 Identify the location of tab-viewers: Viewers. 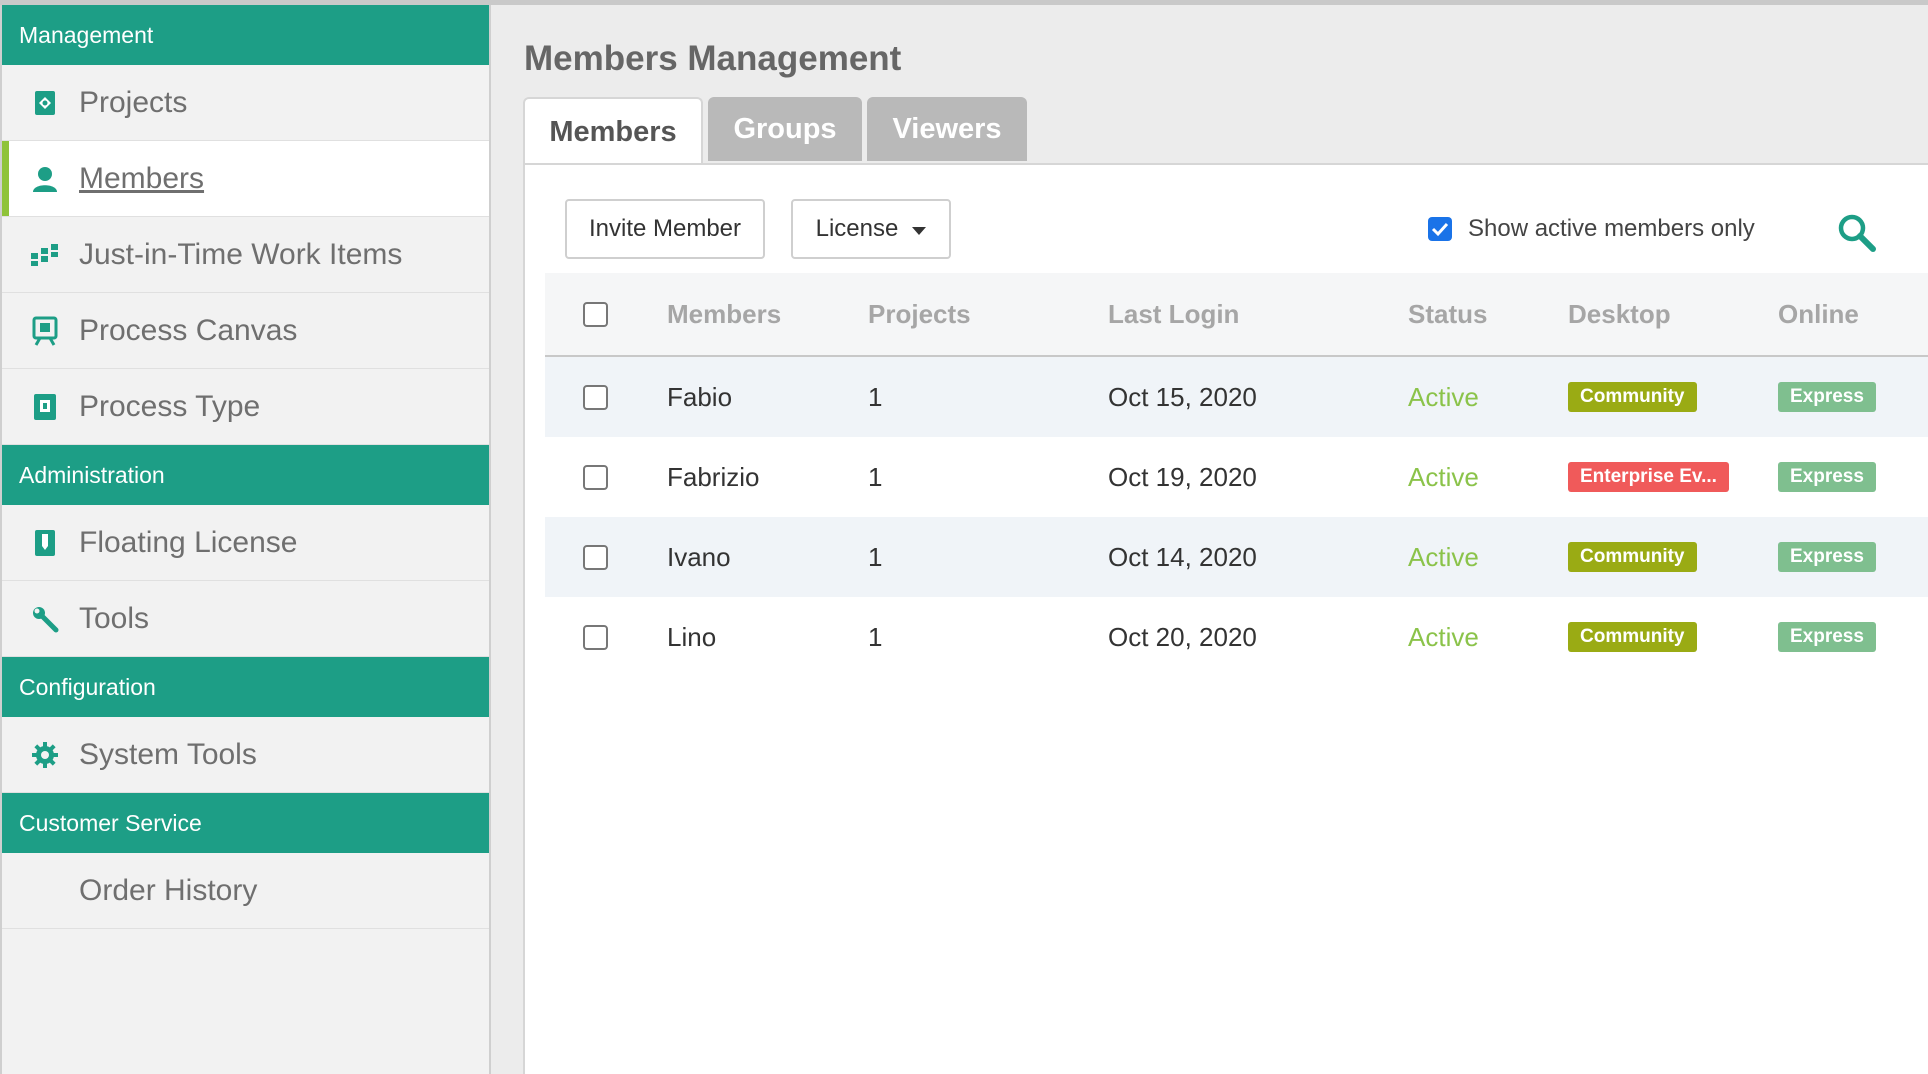
(947, 129).